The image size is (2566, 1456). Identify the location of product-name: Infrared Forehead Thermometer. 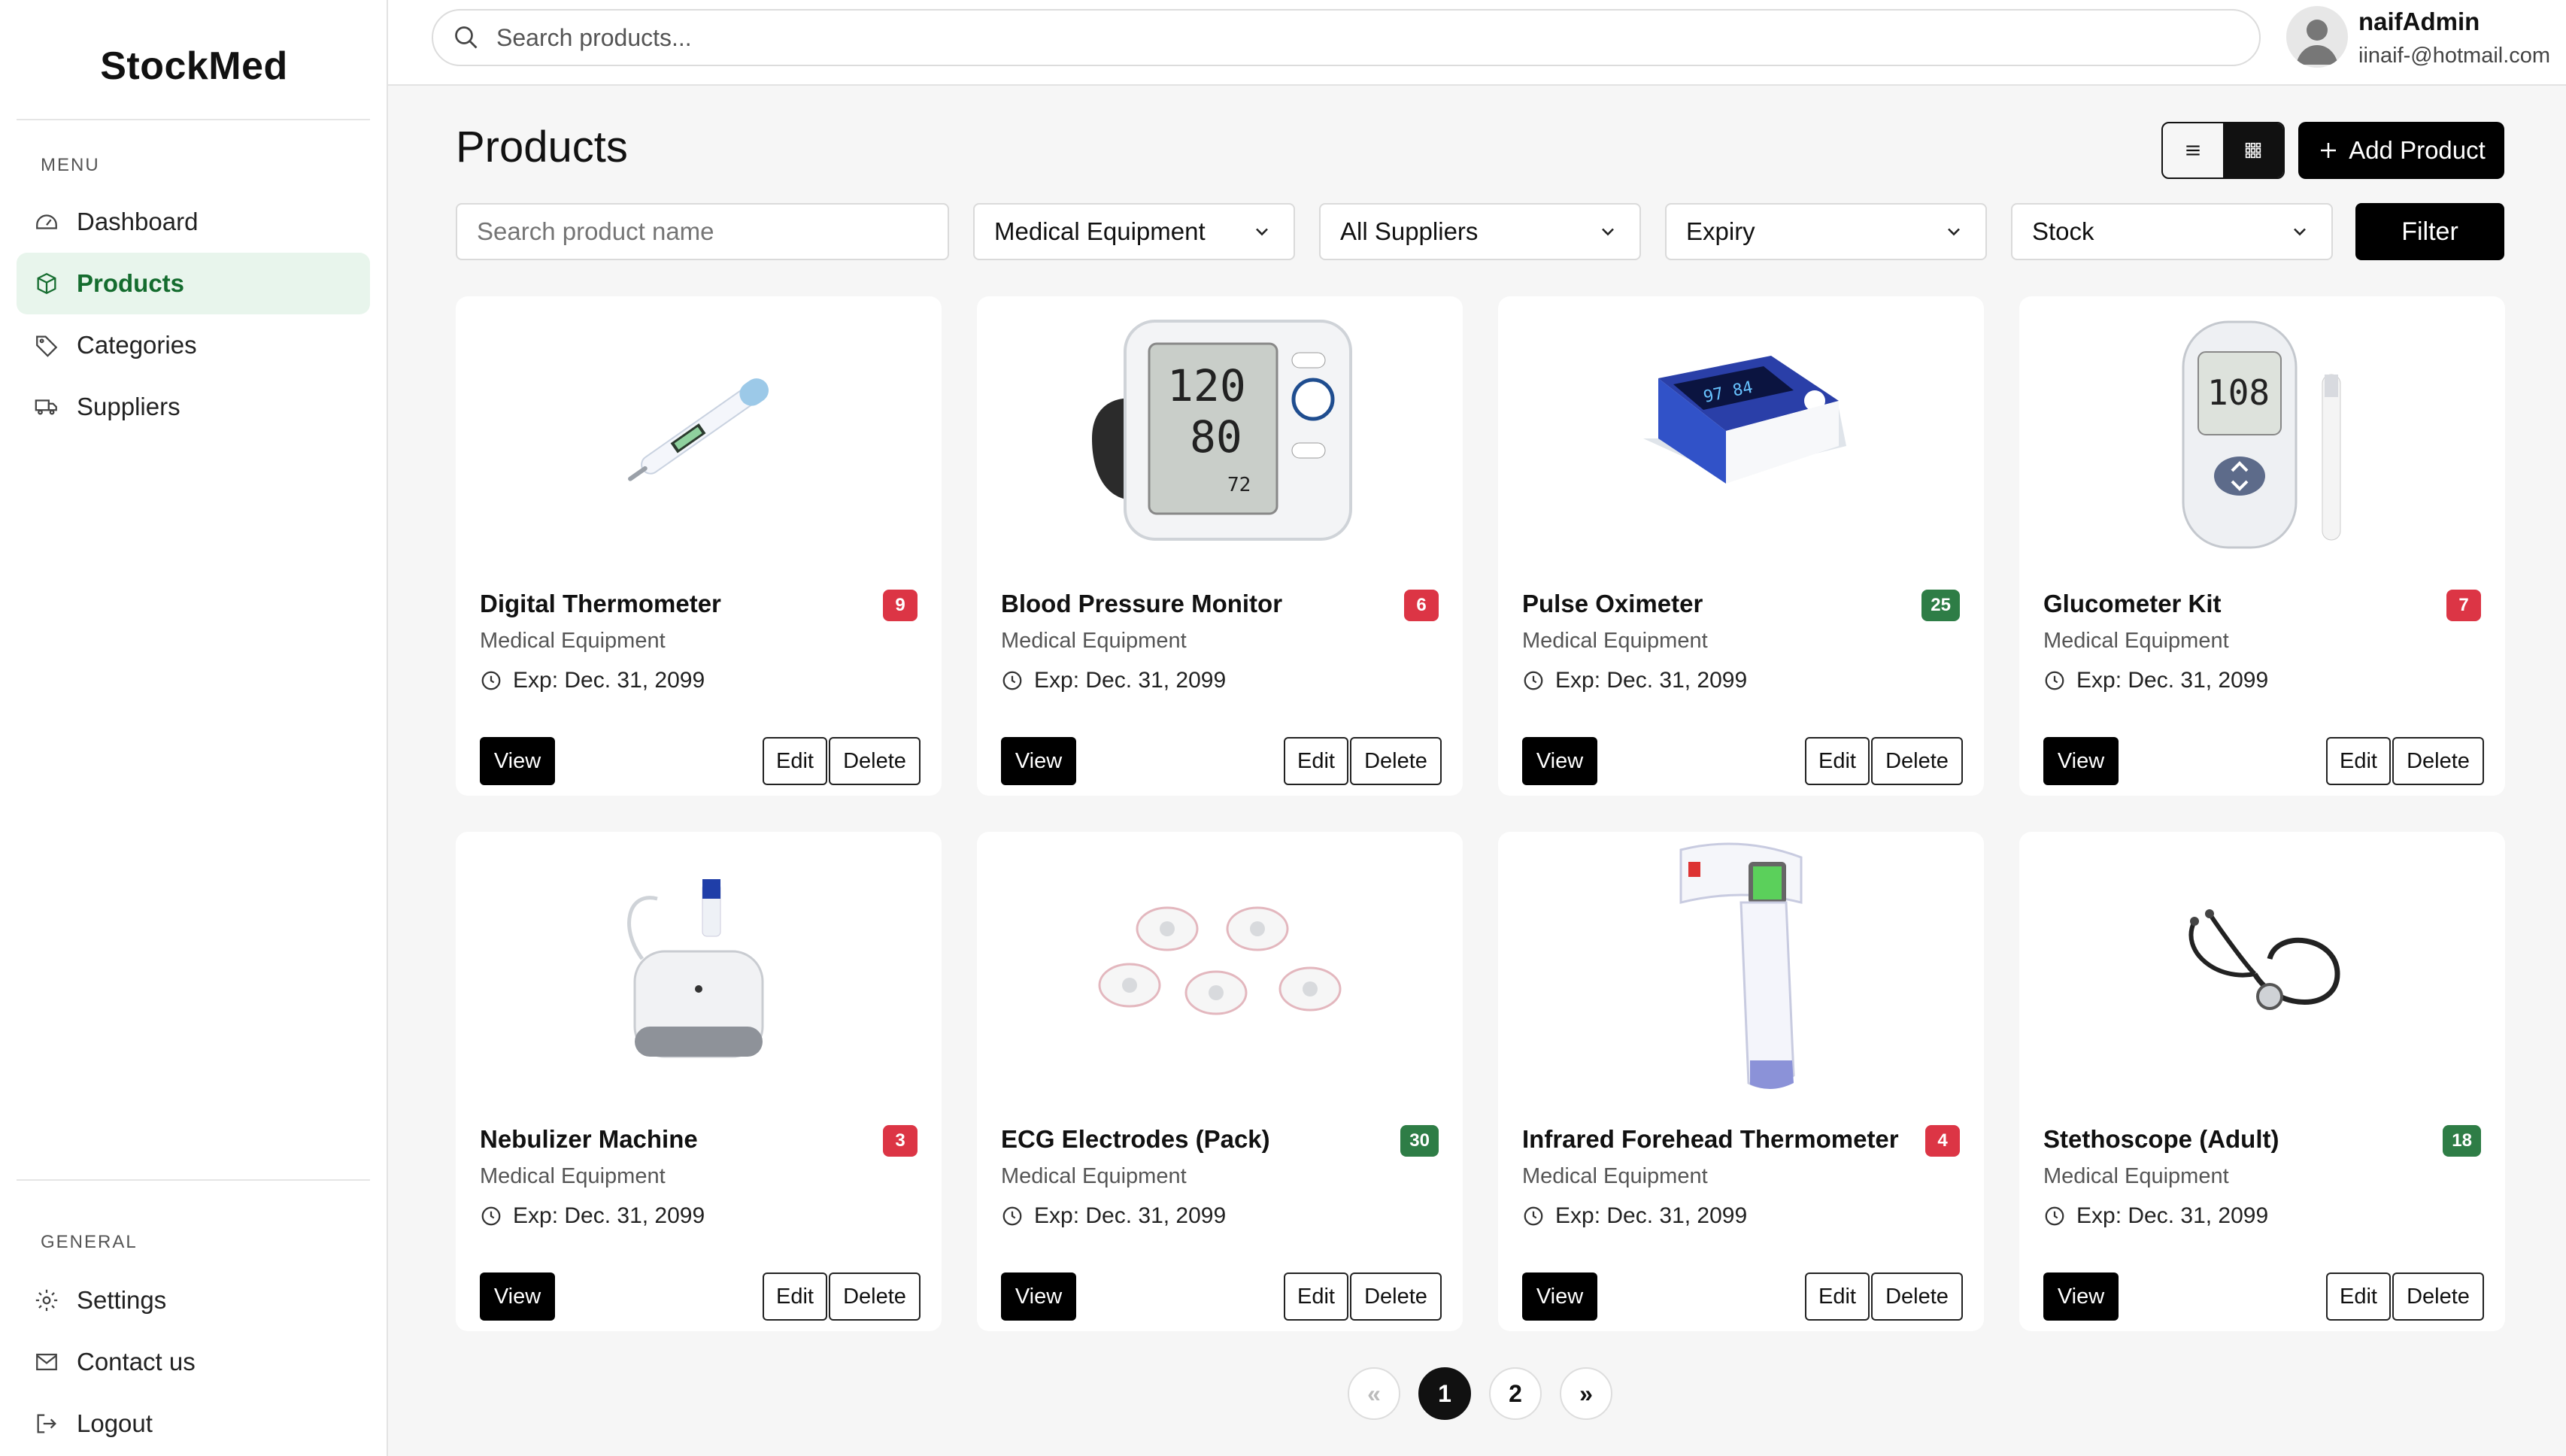
(1711, 1139).